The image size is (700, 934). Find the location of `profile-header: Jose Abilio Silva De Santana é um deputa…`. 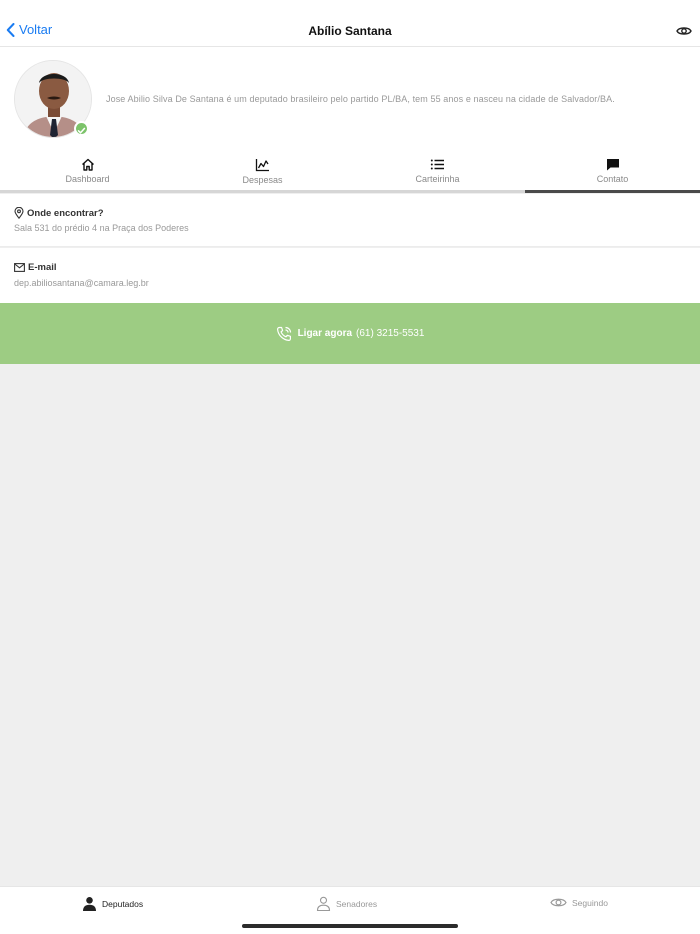

profile-header: Jose Abilio Silva De Santana é um deputa… is located at coordinates (350, 99).